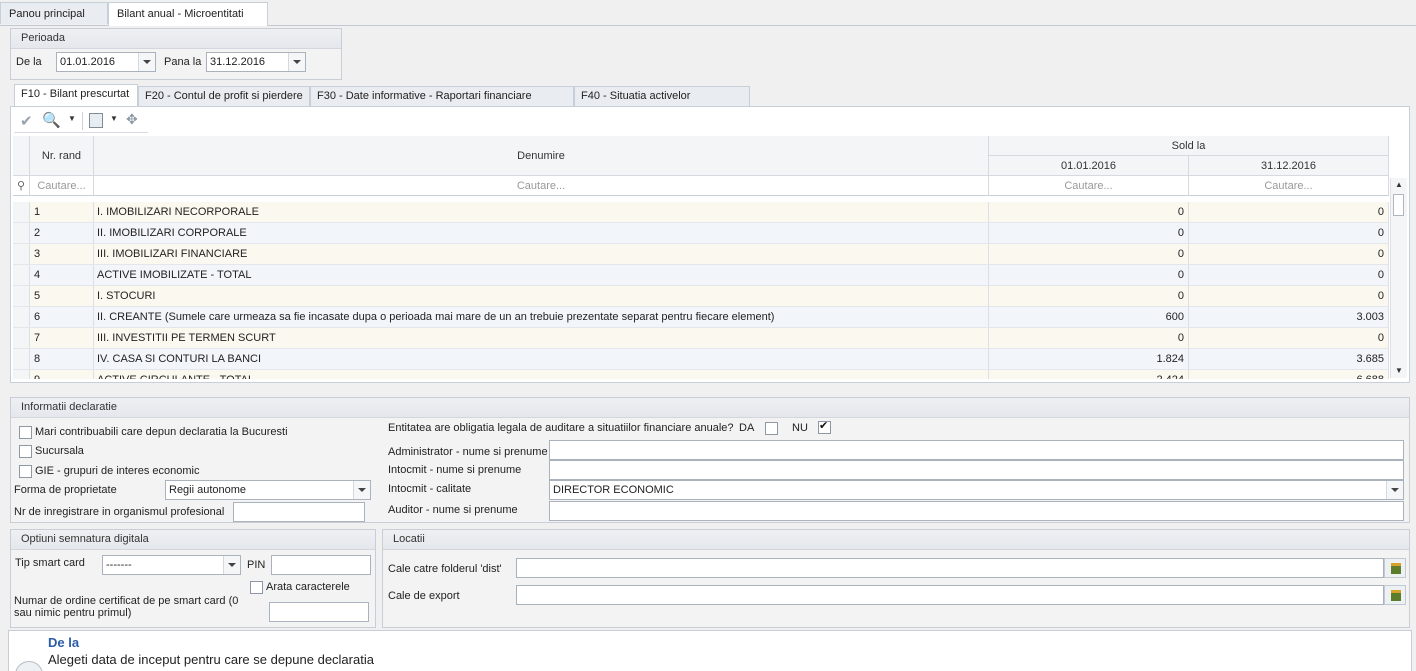 The image size is (1416, 671). I want to click on dist-folder-input, so click(950, 568).